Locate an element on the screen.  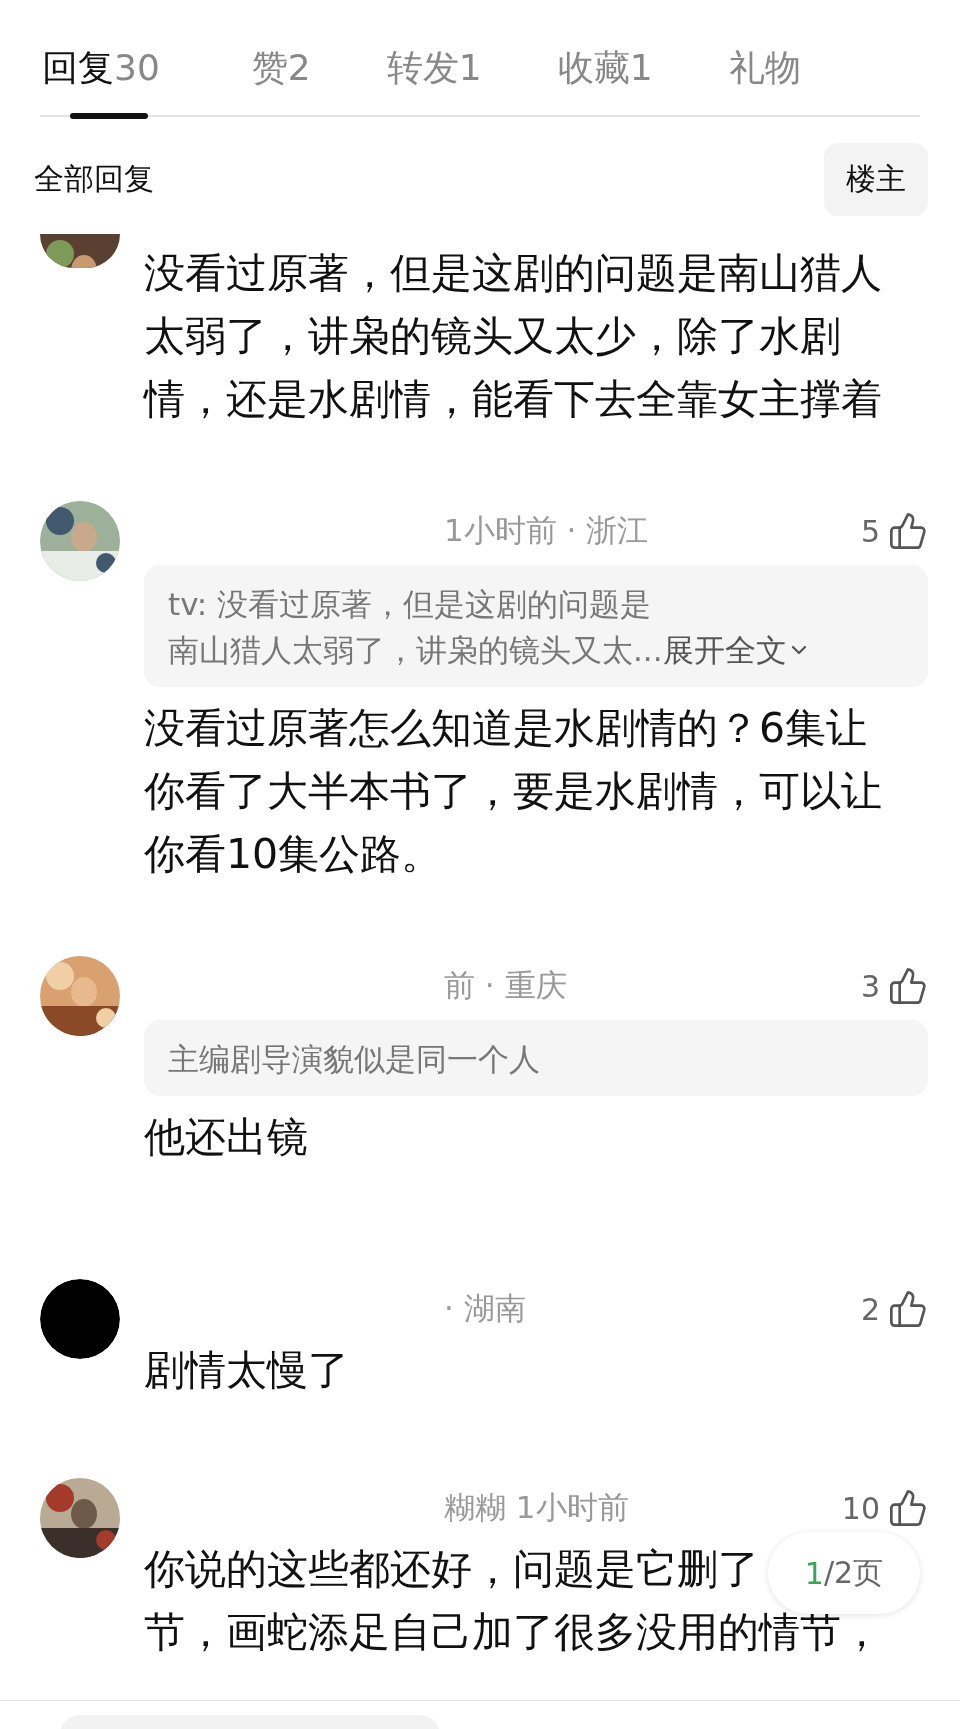
comment-text: 你看了大半本书了，要是水剧情，可以让 is located at coordinates (513, 791).